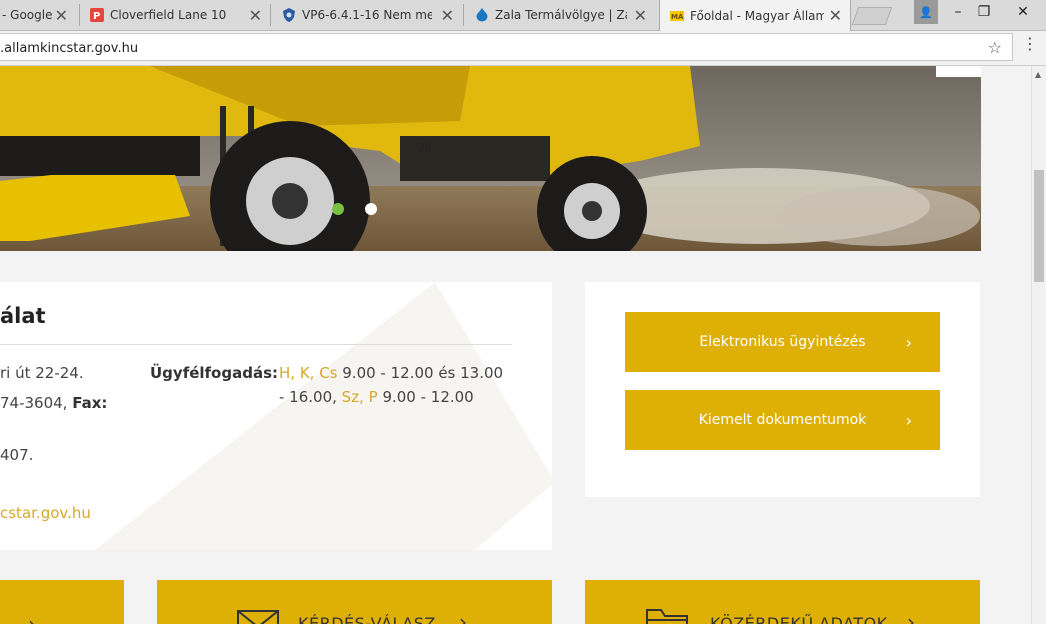 The width and height of the screenshot is (1046, 624). What do you see at coordinates (428, 397) in the screenshot?
I see `hours-time: 9.00 - 12.00` at bounding box center [428, 397].